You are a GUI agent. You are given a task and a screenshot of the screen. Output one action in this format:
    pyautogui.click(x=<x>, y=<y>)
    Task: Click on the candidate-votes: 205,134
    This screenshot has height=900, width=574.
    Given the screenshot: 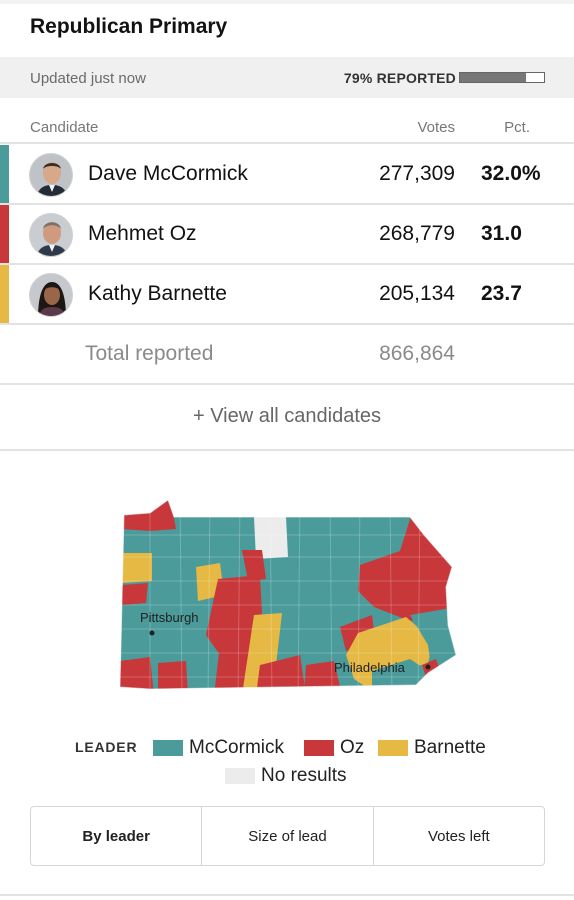 What is the action you would take?
    pyautogui.click(x=417, y=293)
    